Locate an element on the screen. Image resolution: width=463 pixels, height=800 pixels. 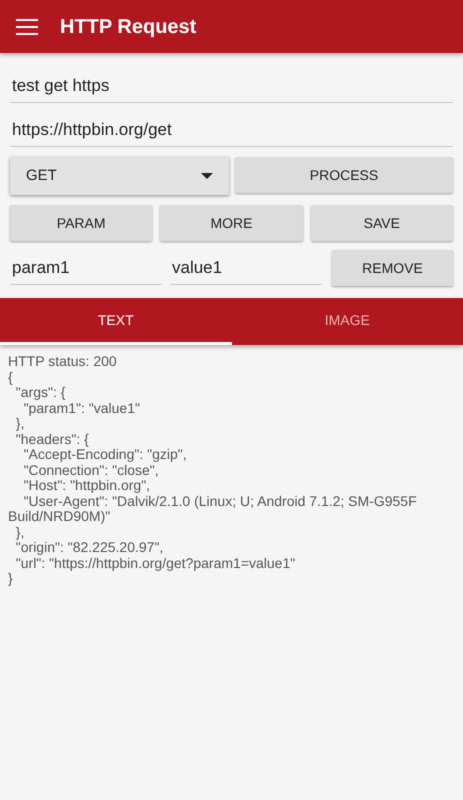
text-field: param1 is located at coordinates (86, 268).